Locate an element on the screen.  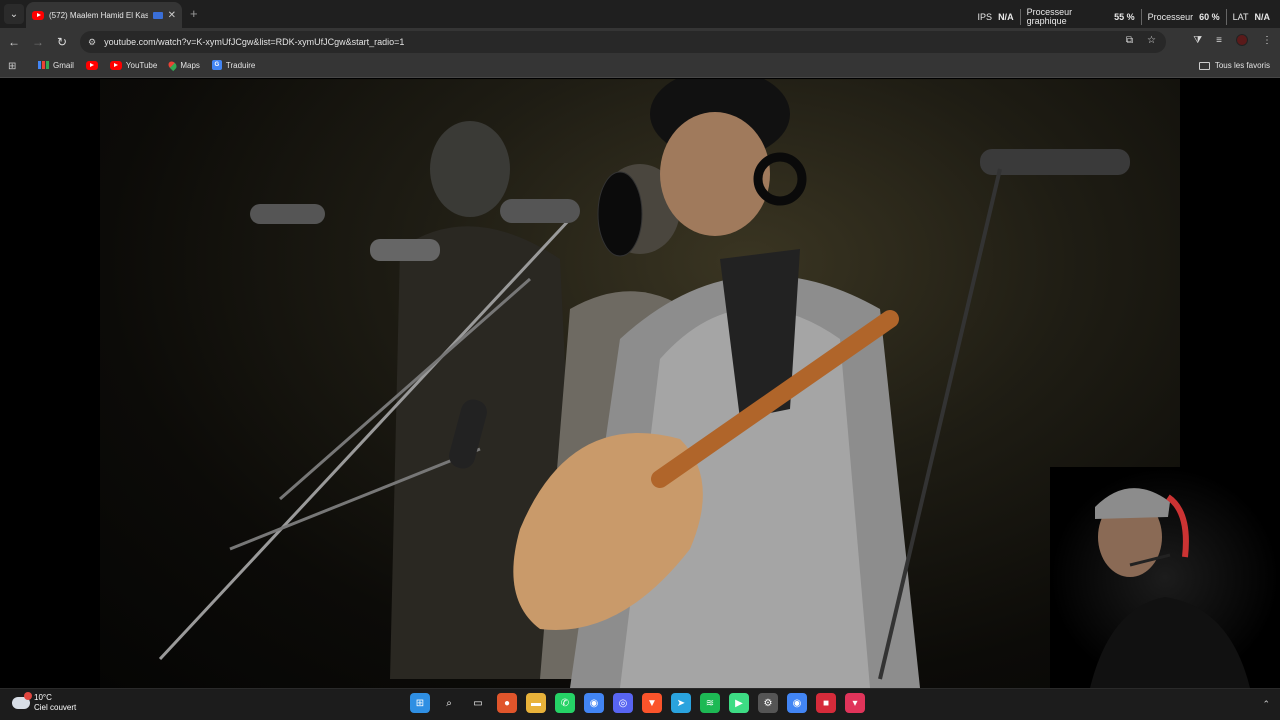
cast-icon is located at coordinates (157, 15).